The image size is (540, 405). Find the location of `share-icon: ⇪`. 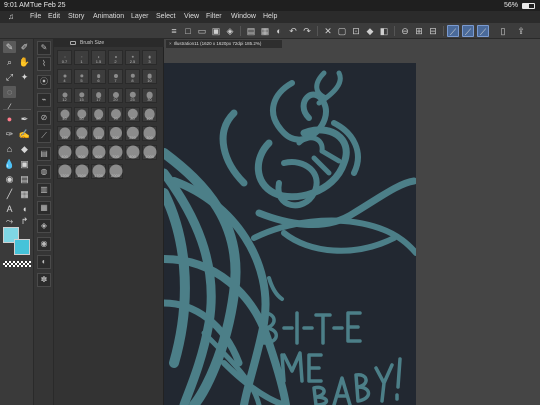

share-icon: ⇪ is located at coordinates (521, 31).